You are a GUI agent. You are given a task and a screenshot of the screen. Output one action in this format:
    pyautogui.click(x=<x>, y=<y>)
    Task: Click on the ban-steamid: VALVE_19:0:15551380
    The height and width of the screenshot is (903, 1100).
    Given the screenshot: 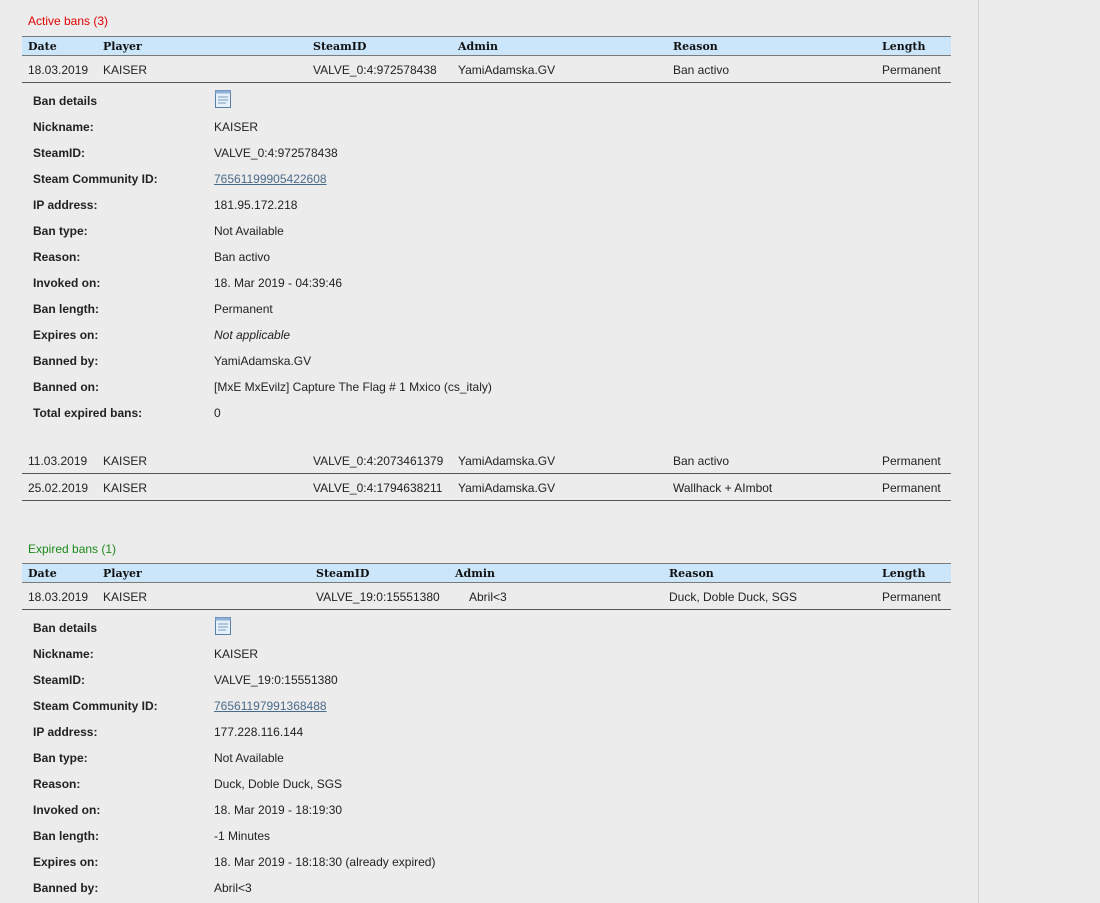 What is the action you would take?
    pyautogui.click(x=378, y=597)
    